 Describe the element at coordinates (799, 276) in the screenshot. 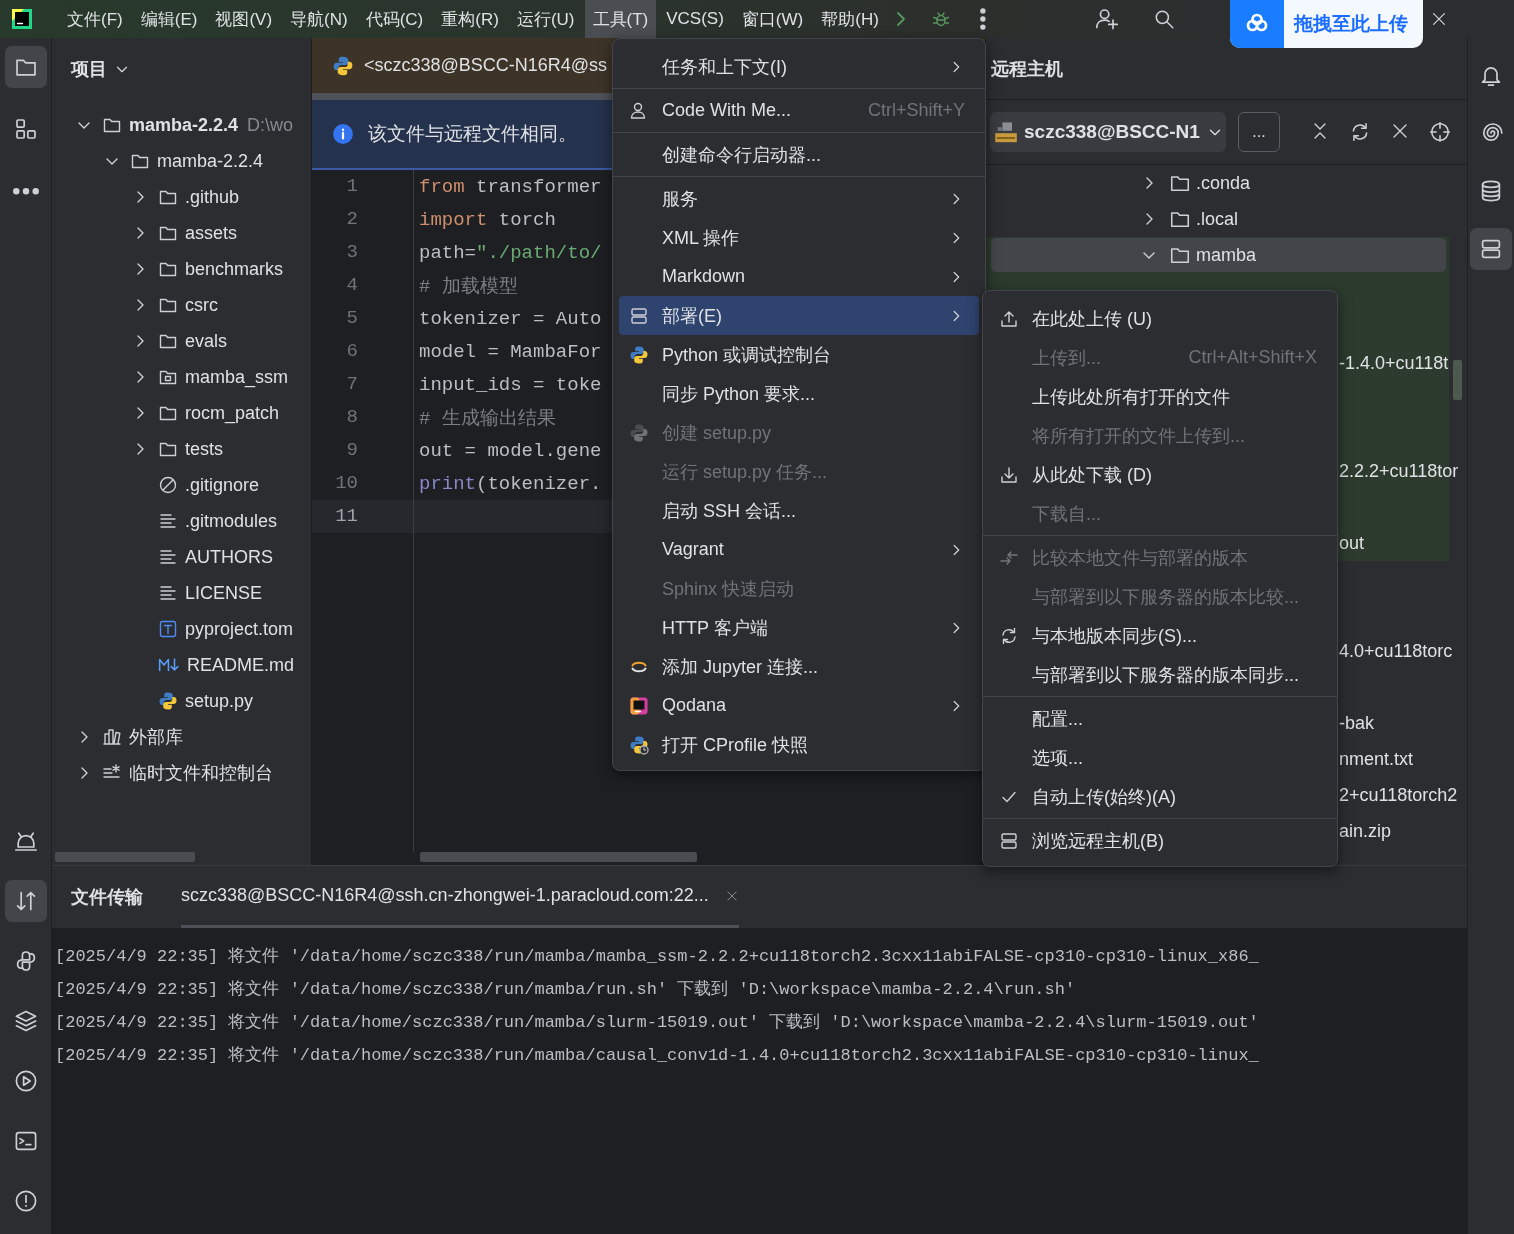

I see `menu-item: Markdown` at that location.